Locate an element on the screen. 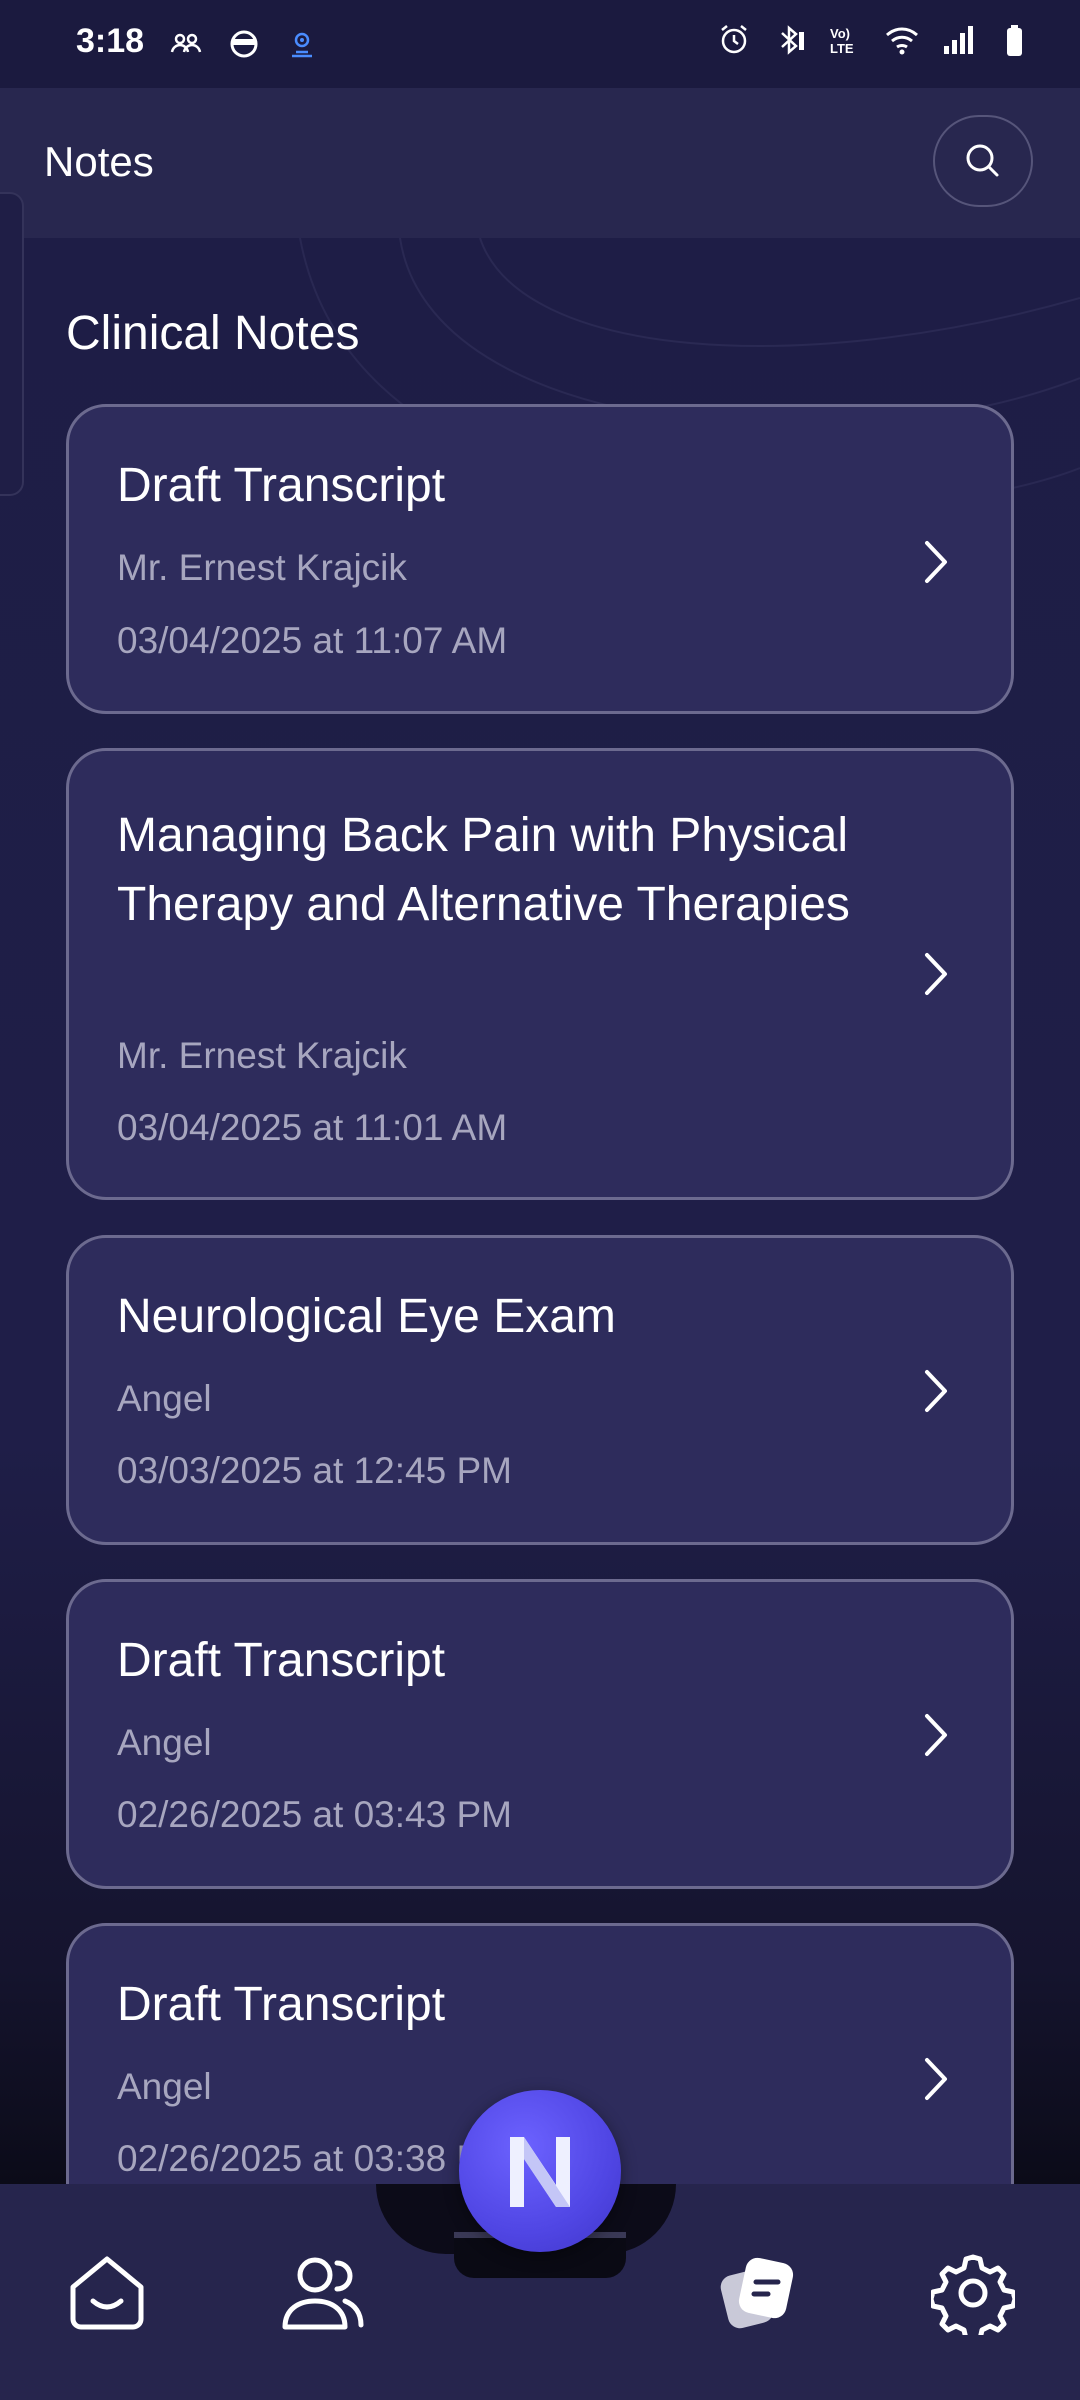  record-fab-button is located at coordinates (540, 2171).